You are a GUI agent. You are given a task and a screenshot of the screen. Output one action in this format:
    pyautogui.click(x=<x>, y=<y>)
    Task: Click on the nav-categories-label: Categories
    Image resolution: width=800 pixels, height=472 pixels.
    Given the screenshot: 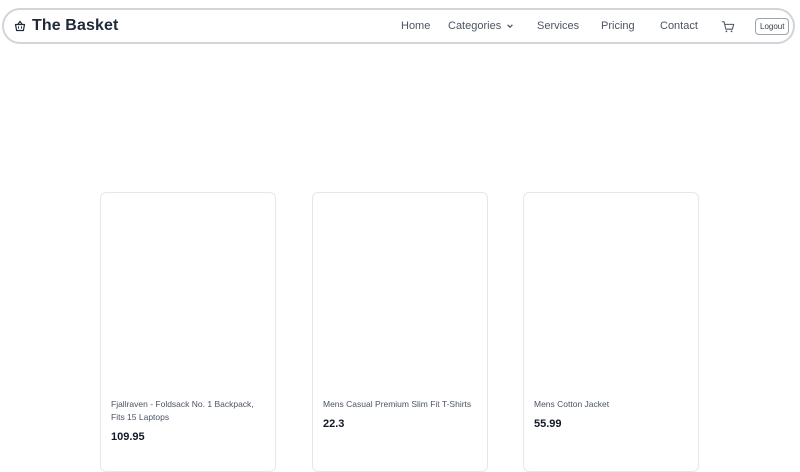 What is the action you would take?
    pyautogui.click(x=475, y=26)
    